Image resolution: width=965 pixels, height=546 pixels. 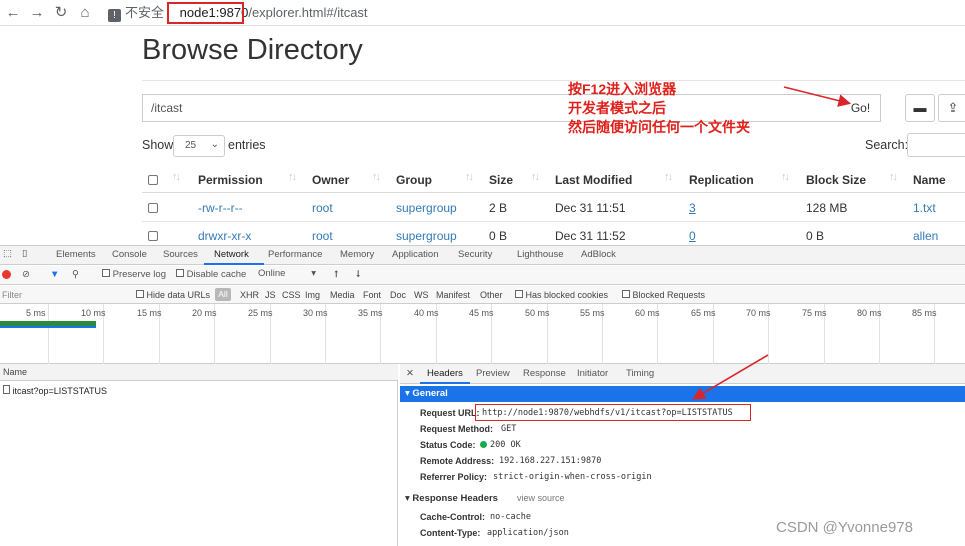 I want to click on arrow-to-url, so click(x=730, y=377).